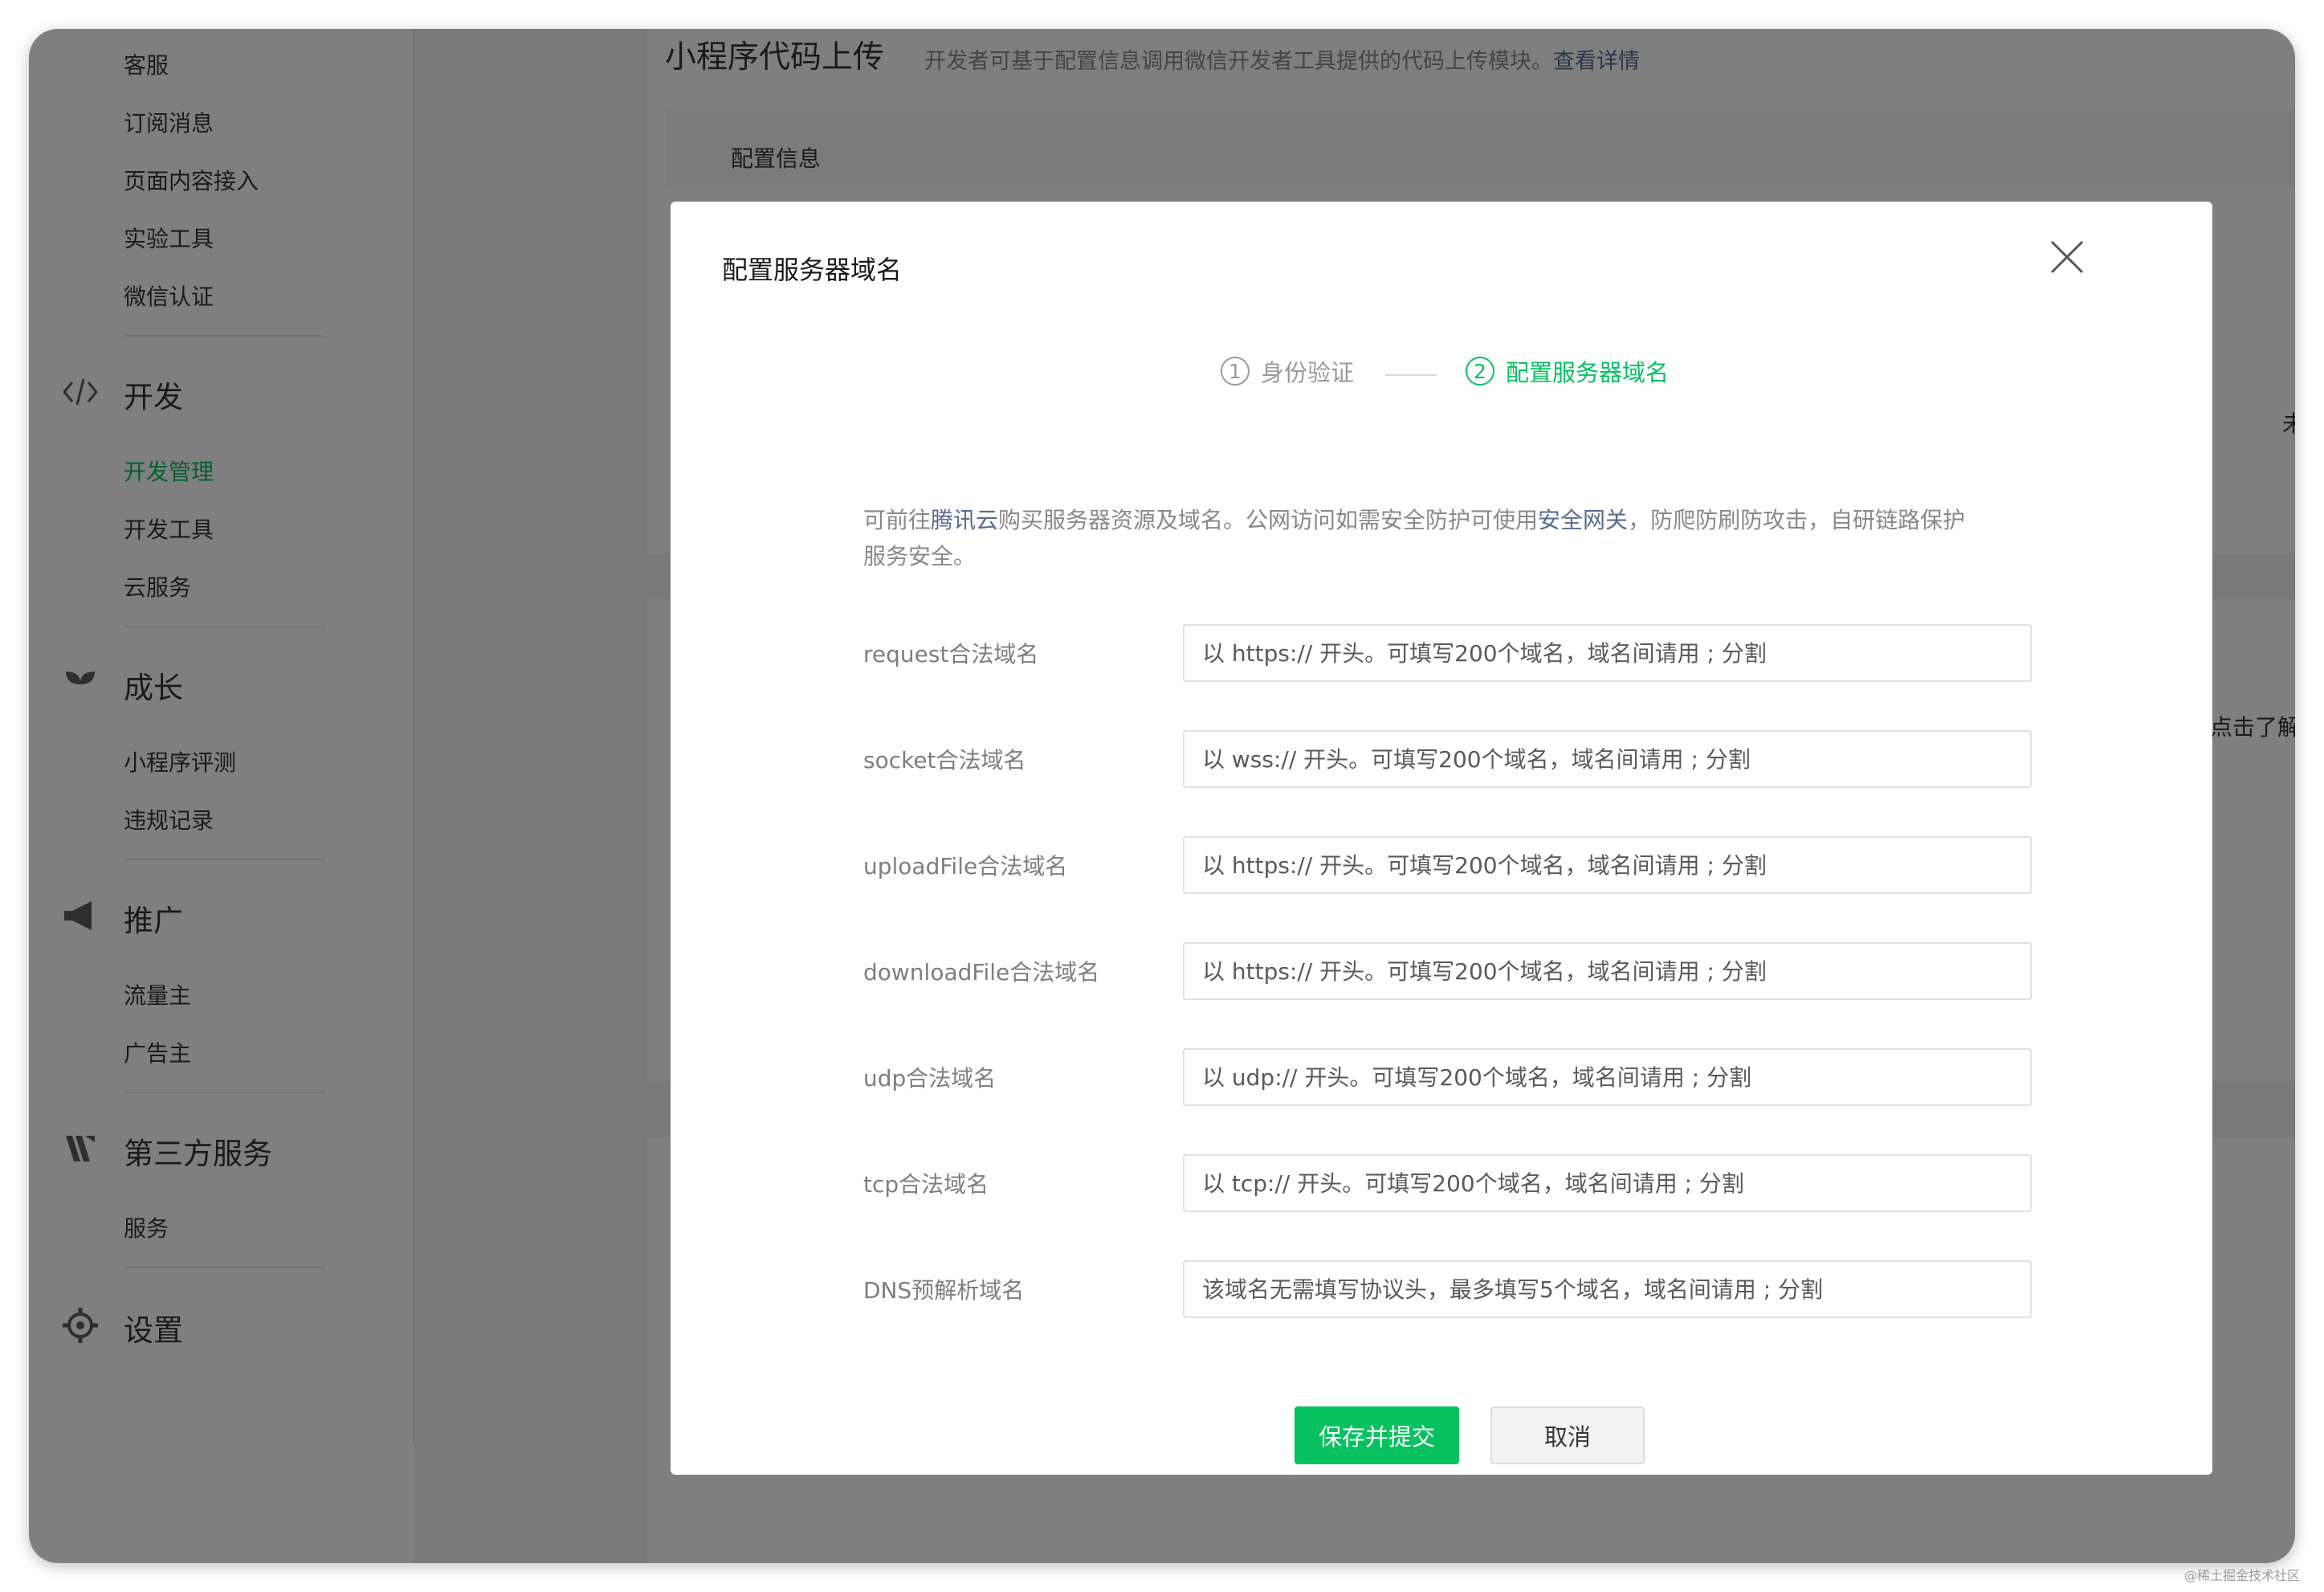 The image size is (2324, 1592). I want to click on upload-file-domain-input, so click(1608, 865).